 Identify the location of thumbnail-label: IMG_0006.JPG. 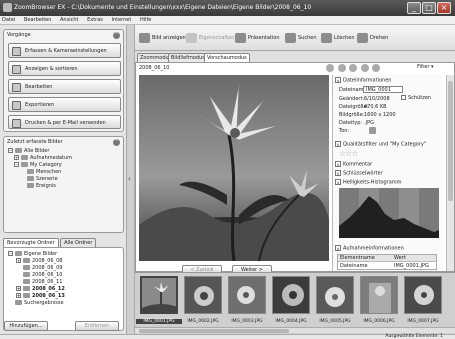
(379, 321).